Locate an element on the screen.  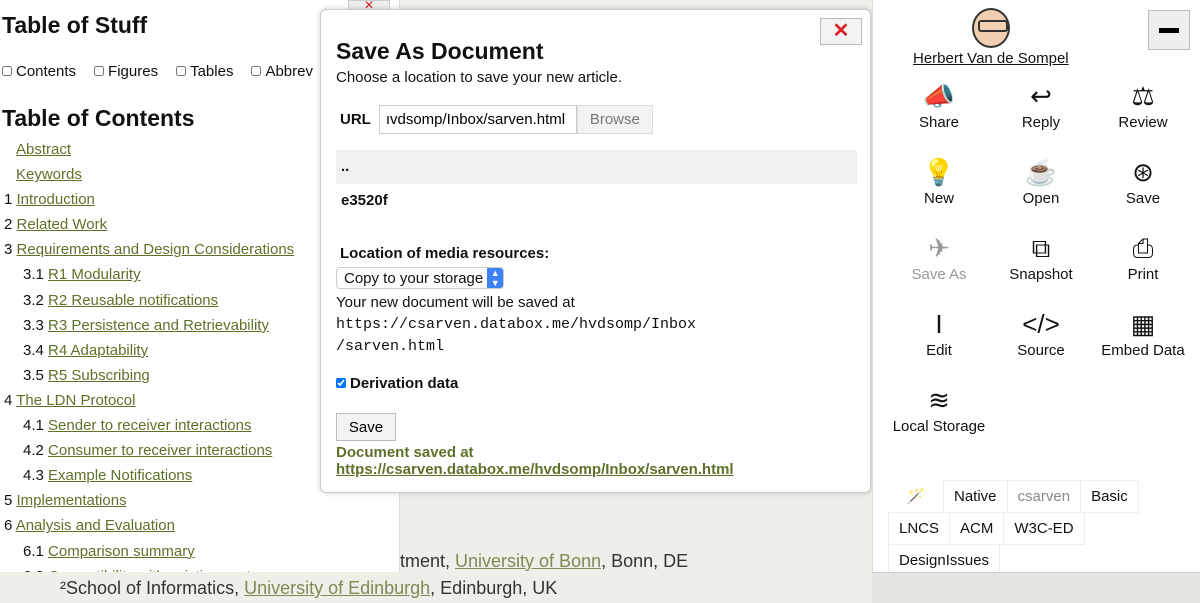
toc-item: 3.2 R2 Reusable notifications is located at coordinates (147, 300).